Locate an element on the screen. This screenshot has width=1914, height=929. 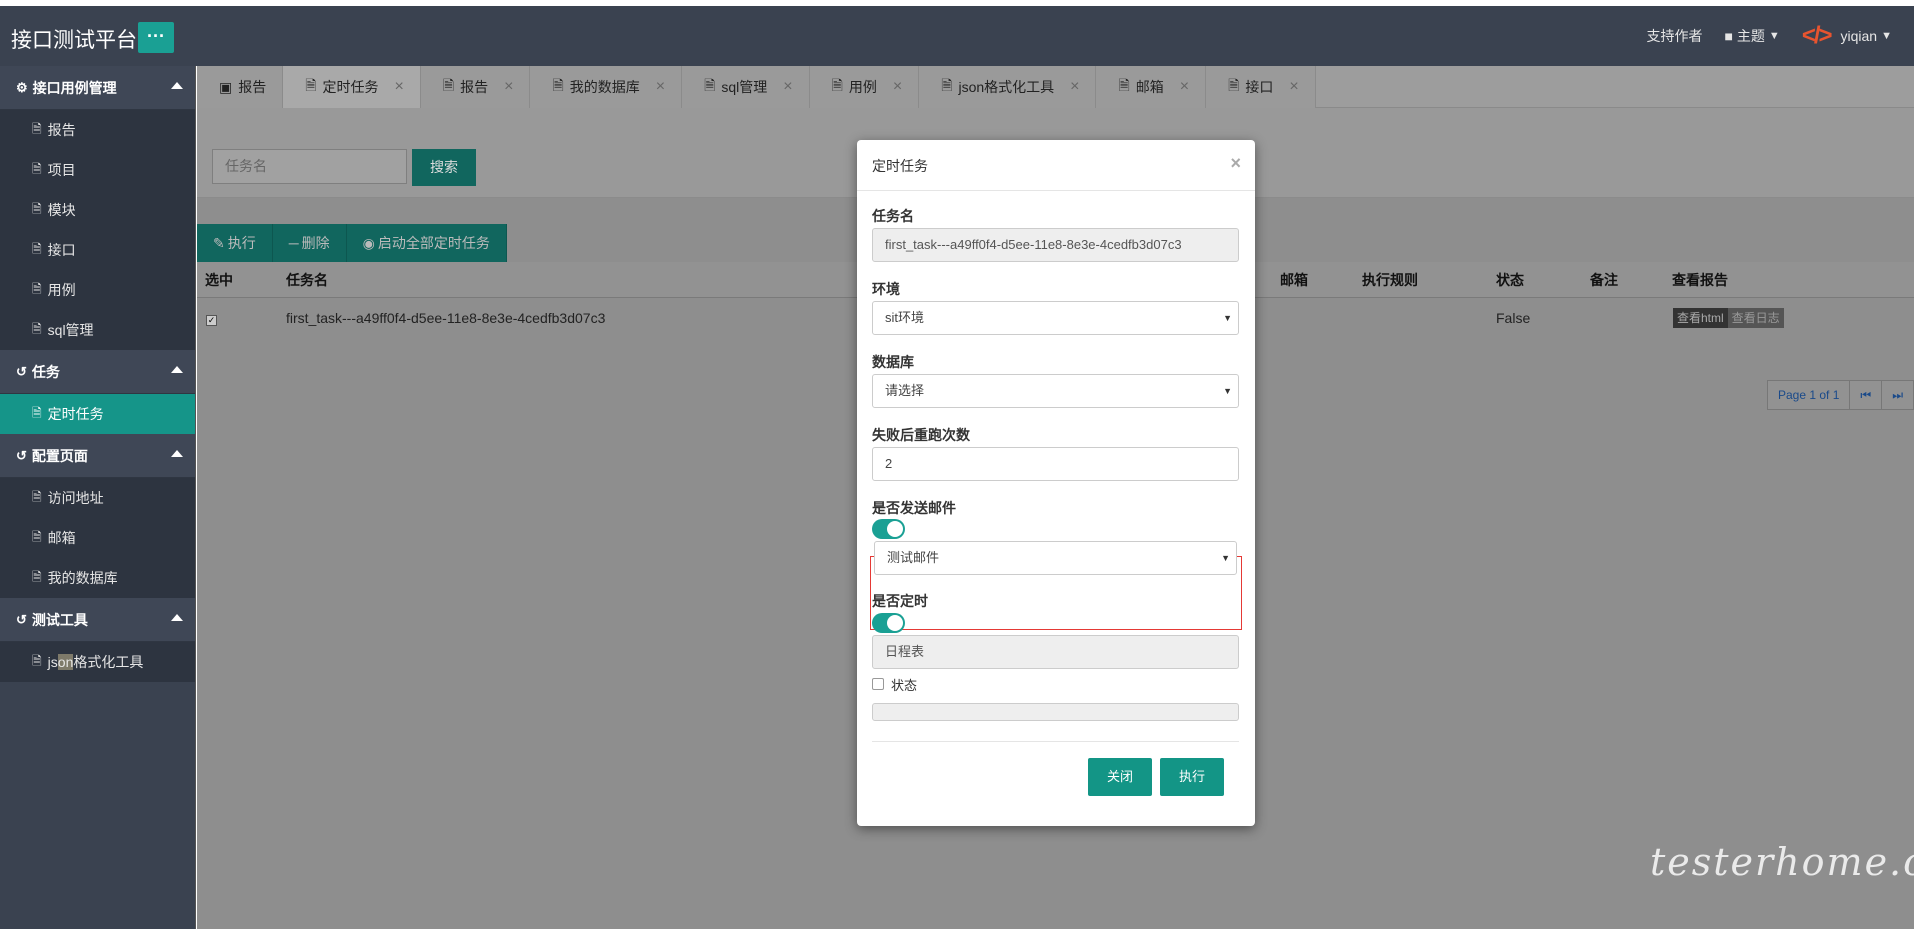
menu-toggle-button: ··· is located at coordinates (156, 37).